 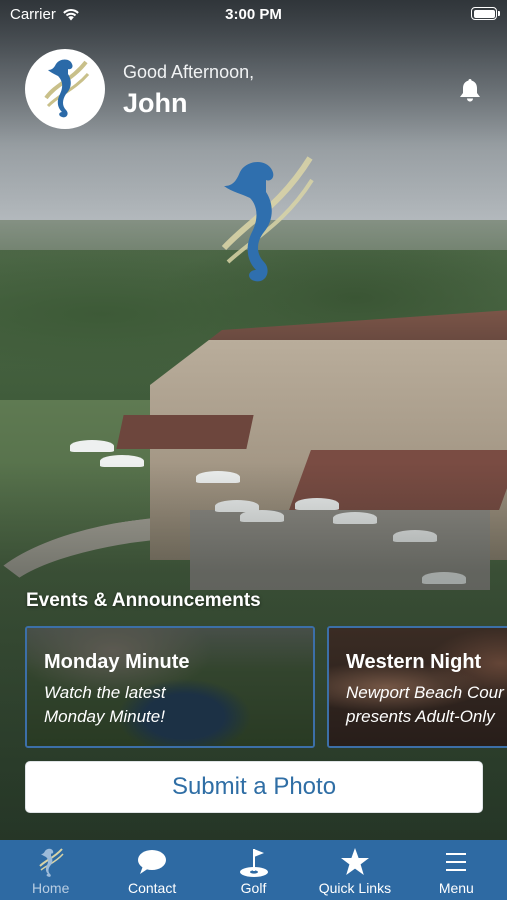 I want to click on events-section-title: Events & Announcements, so click(x=143, y=600).